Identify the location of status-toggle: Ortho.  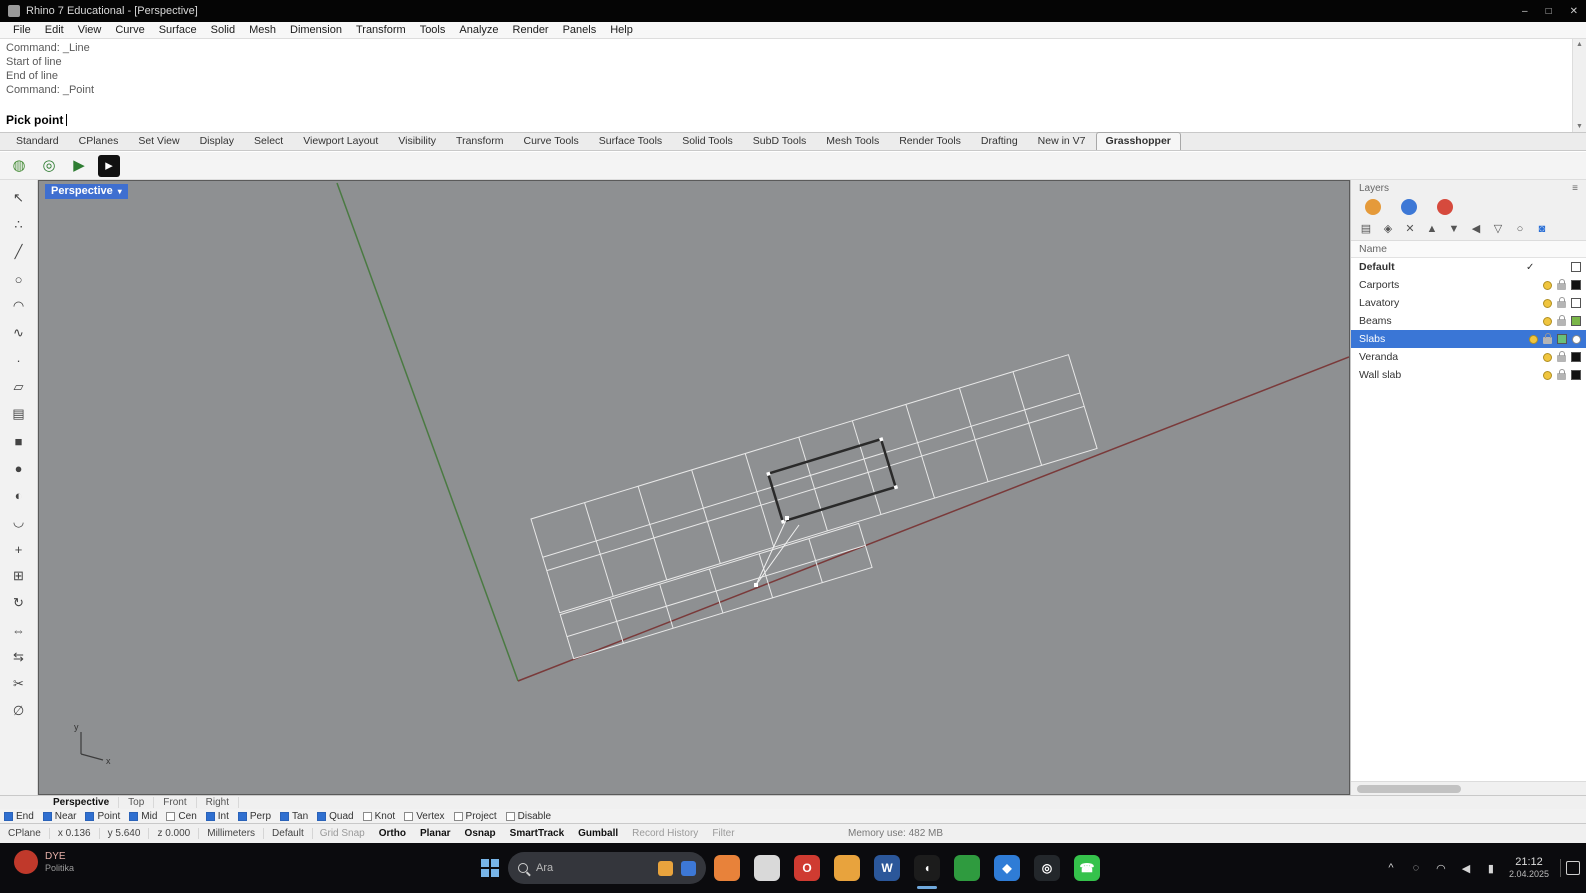
(392, 833).